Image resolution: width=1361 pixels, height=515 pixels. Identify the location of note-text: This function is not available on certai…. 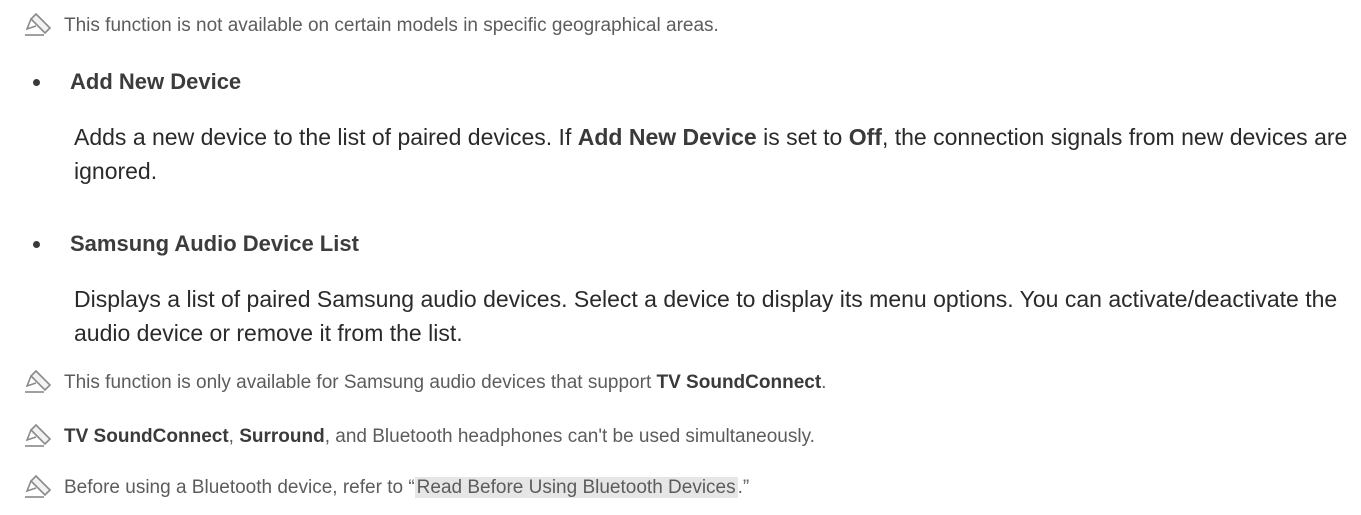
(391, 25).